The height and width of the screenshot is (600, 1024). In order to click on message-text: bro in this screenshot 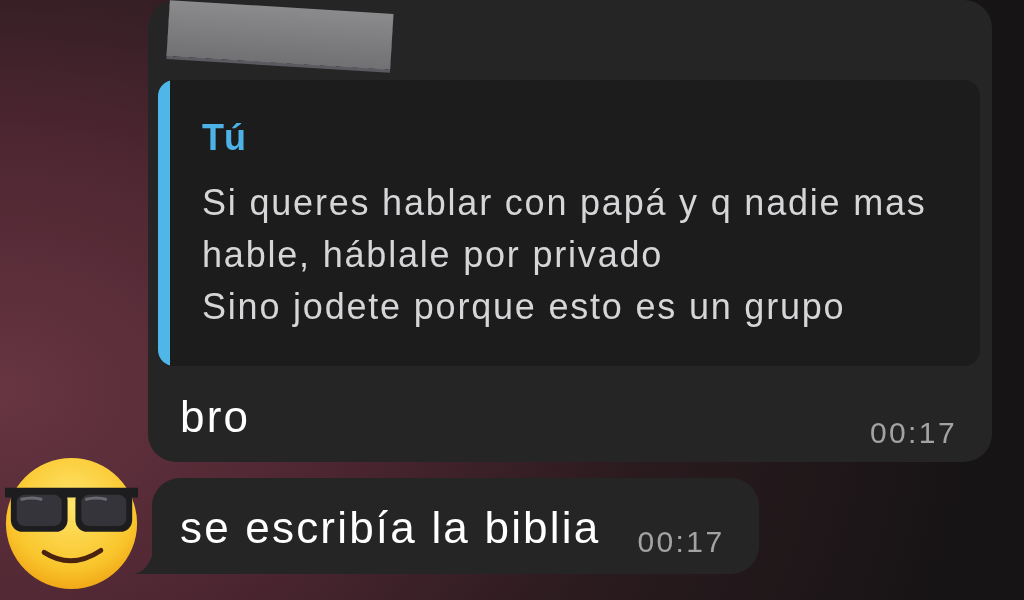, I will do `click(215, 417)`.